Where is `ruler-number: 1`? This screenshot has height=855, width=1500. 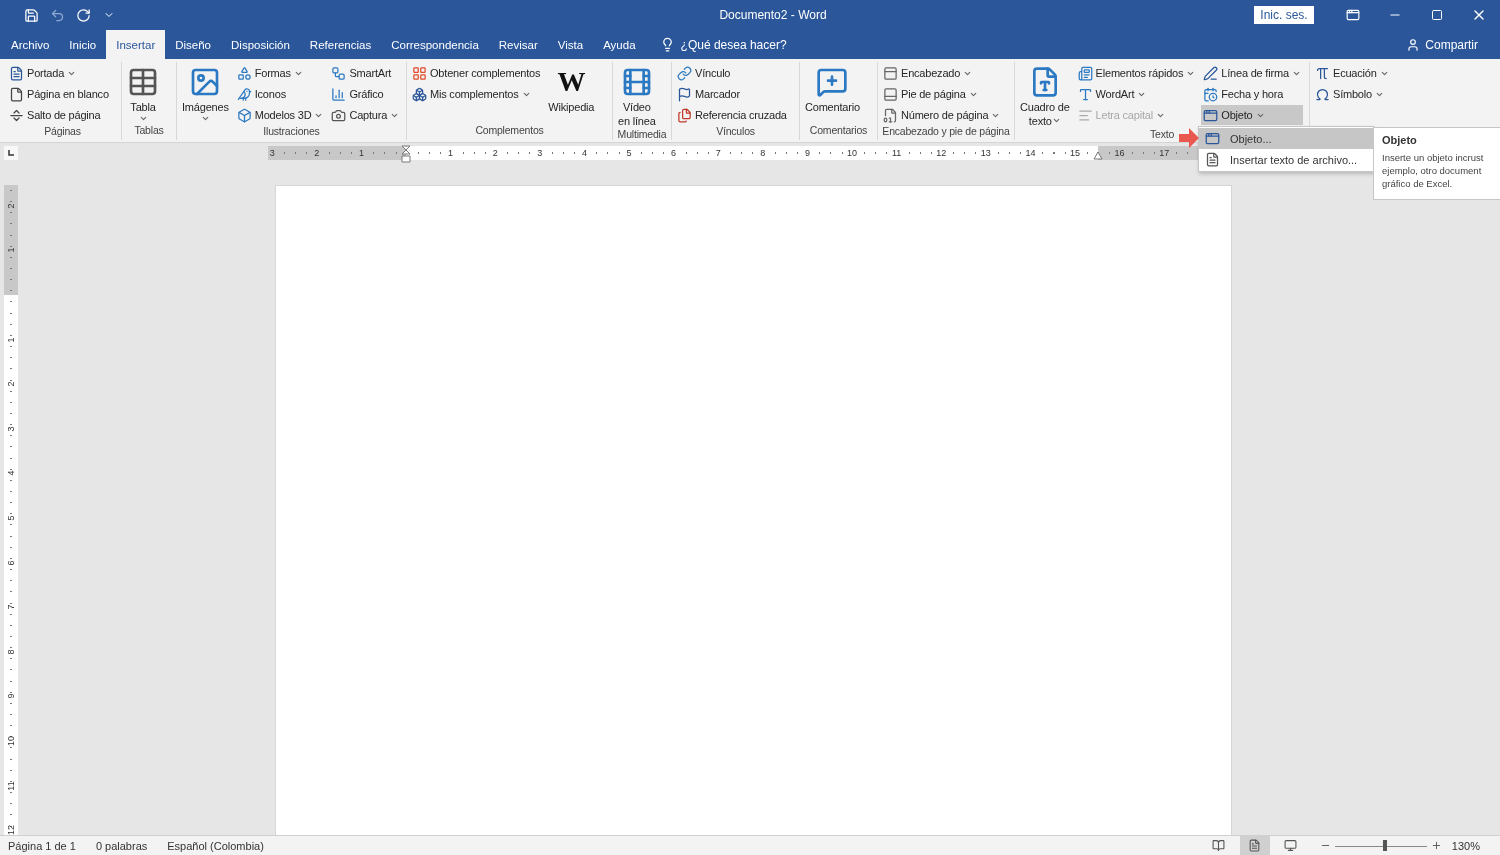
ruler-number: 1 is located at coordinates (11, 340).